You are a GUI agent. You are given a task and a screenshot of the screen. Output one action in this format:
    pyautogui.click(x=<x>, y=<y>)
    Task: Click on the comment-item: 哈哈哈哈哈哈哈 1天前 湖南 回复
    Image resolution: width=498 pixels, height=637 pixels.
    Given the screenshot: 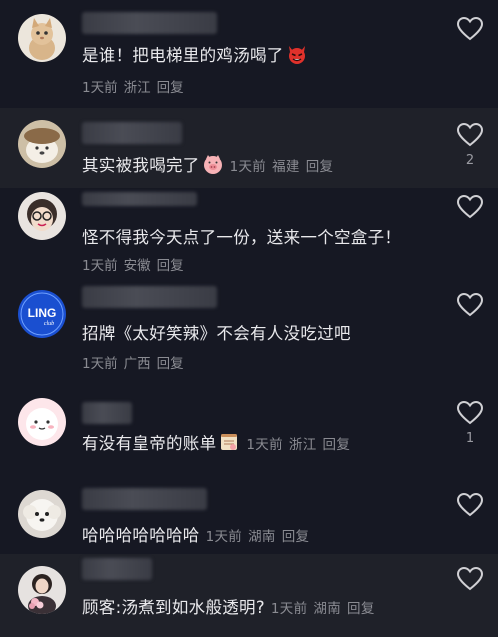 What is the action you would take?
    pyautogui.click(x=249, y=518)
    